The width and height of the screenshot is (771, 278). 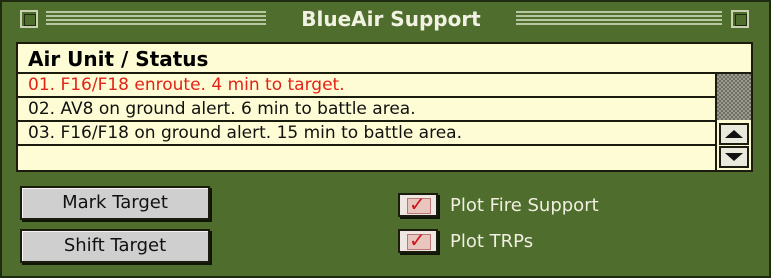 I want to click on scroll-track, so click(x=734, y=97).